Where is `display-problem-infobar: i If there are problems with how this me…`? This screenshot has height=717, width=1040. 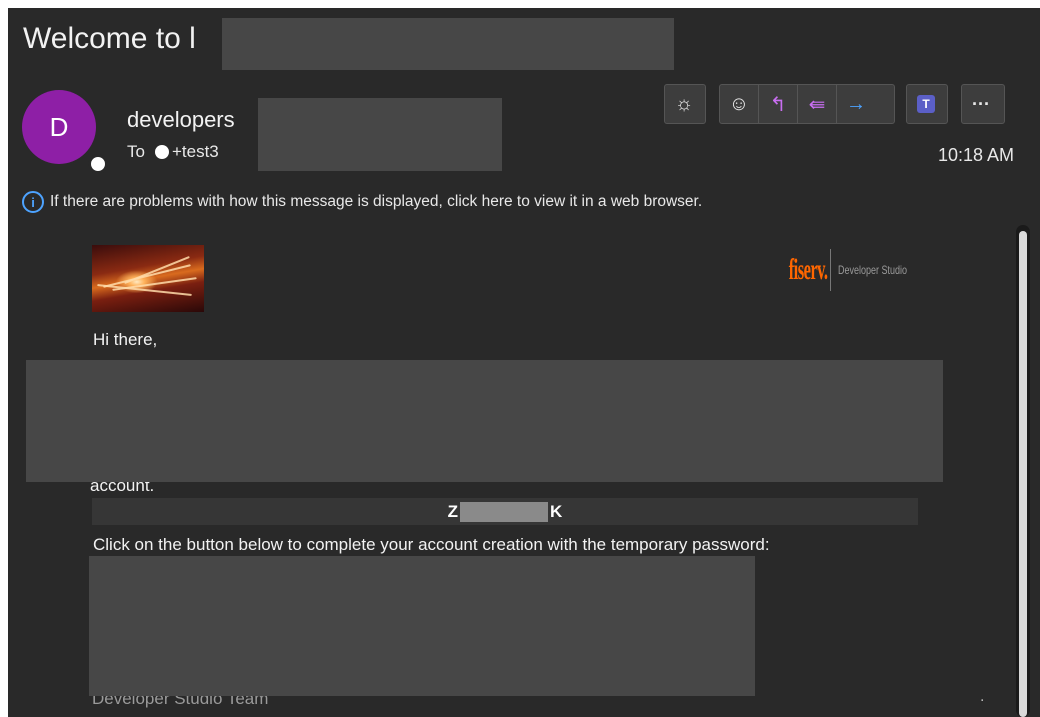 display-problem-infobar: i If there are problems with how this me… is located at coordinates (362, 202).